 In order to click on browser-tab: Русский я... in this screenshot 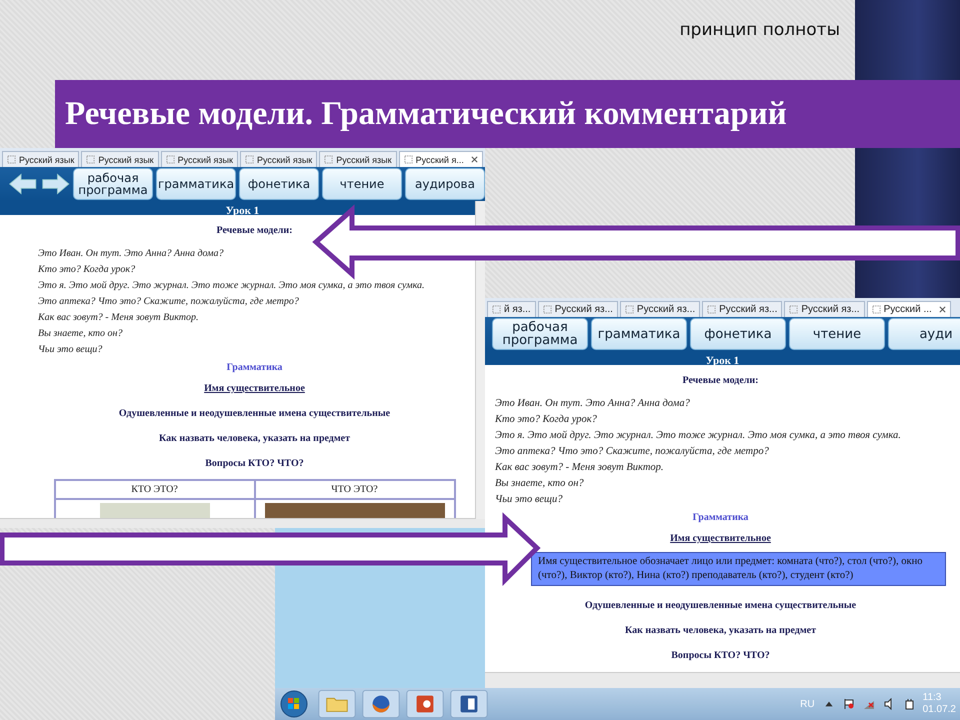, I will do `click(440, 159)`.